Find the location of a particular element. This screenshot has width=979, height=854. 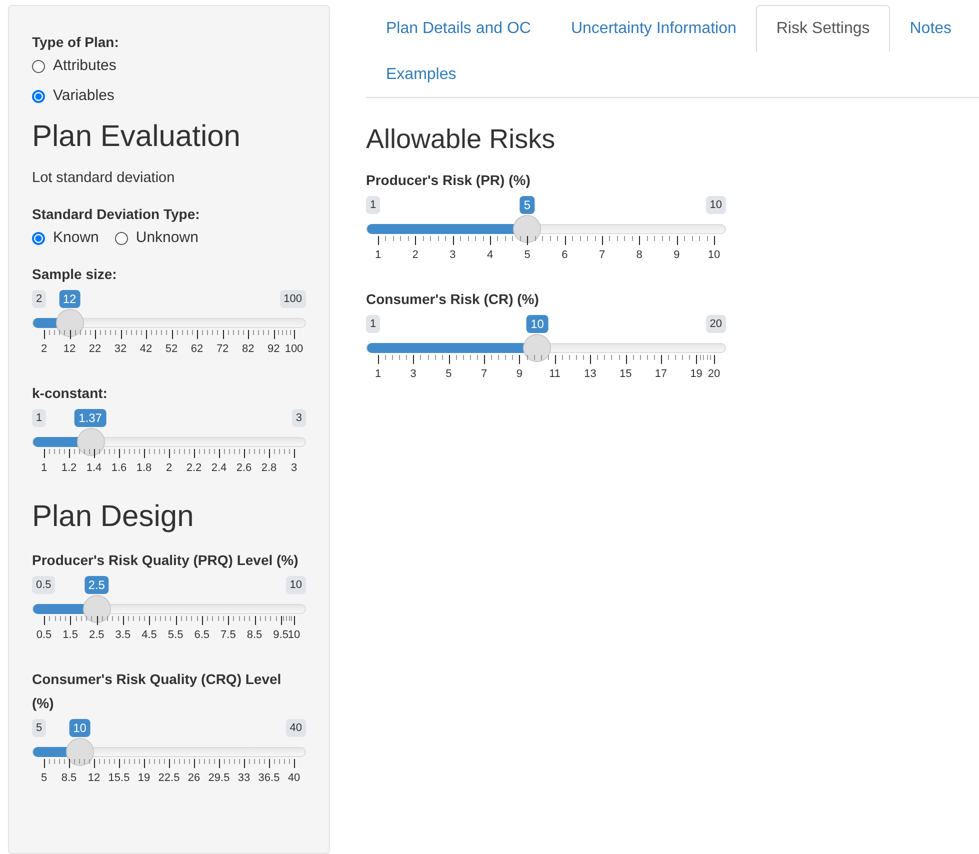

tab: Examples is located at coordinates (421, 74).